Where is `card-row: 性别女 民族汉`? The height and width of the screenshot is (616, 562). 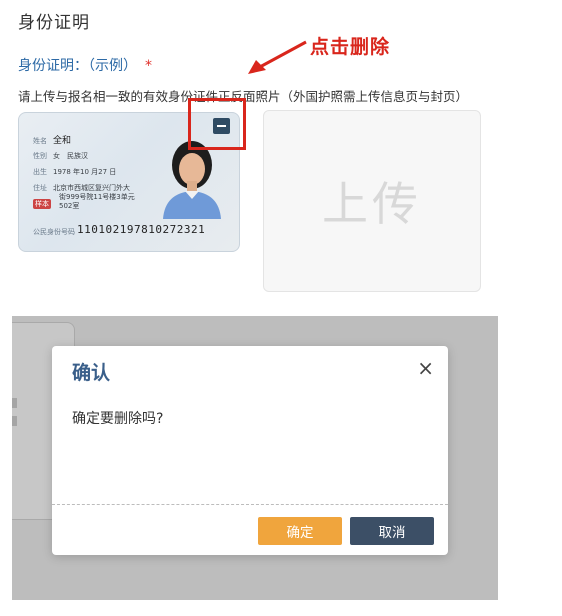
card-row: 性别女 民族汉 is located at coordinates (60, 156).